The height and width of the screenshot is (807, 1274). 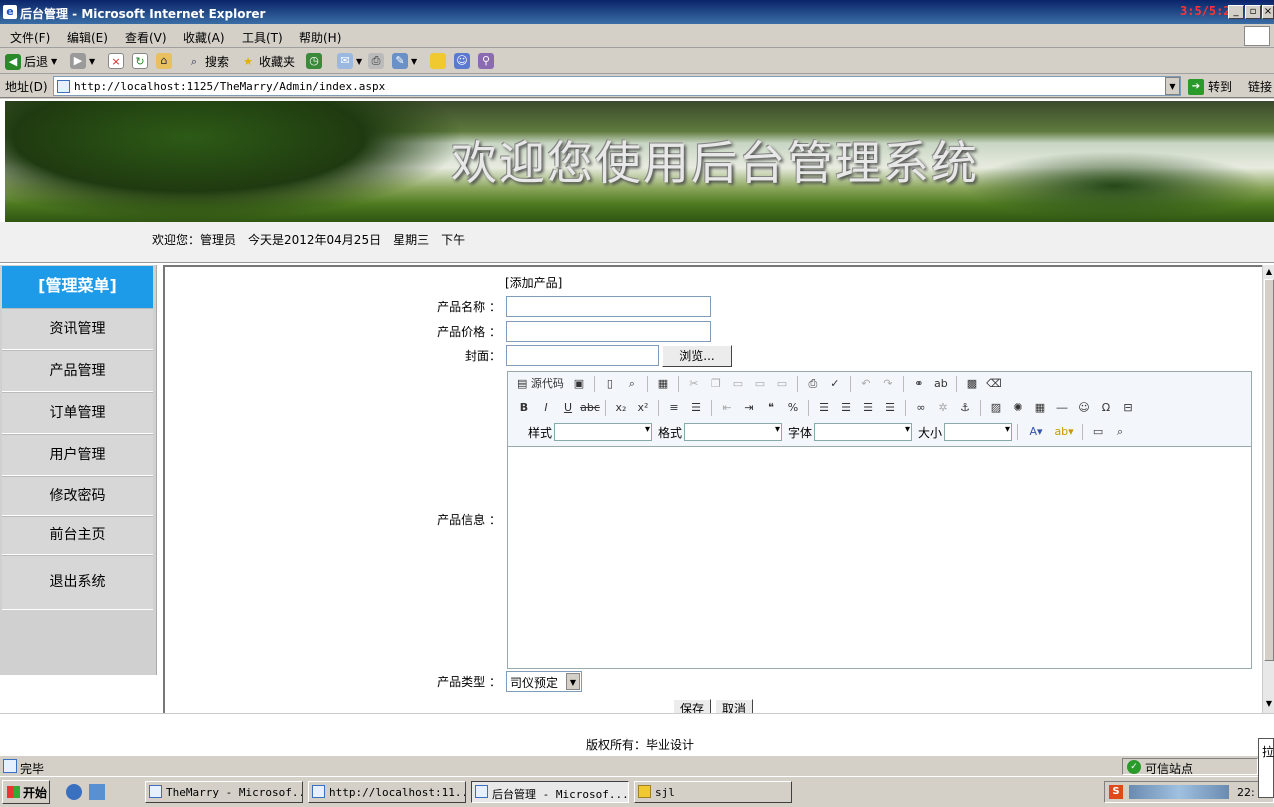 What do you see at coordinates (116, 61) in the screenshot?
I see `stop-button: ×` at bounding box center [116, 61].